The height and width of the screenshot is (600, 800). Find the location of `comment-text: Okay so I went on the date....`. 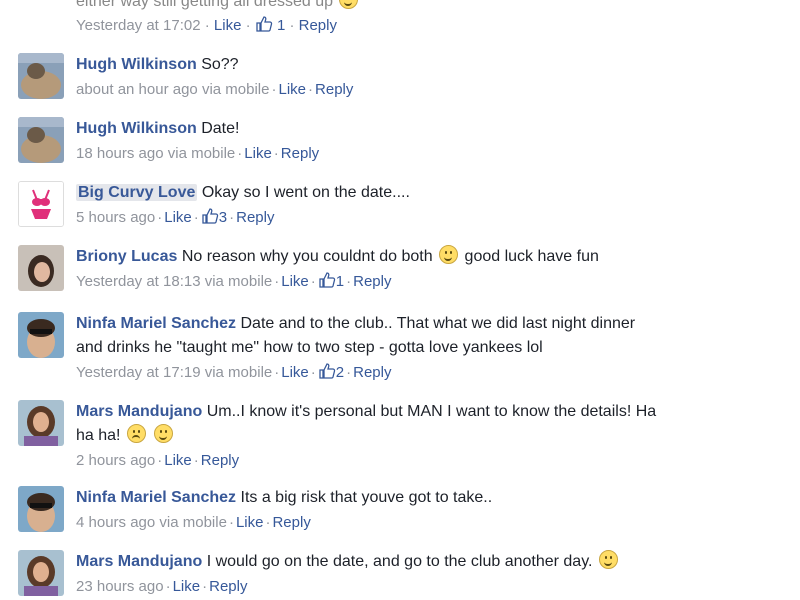

comment-text: Okay so I went on the date.... is located at coordinates (305, 192).